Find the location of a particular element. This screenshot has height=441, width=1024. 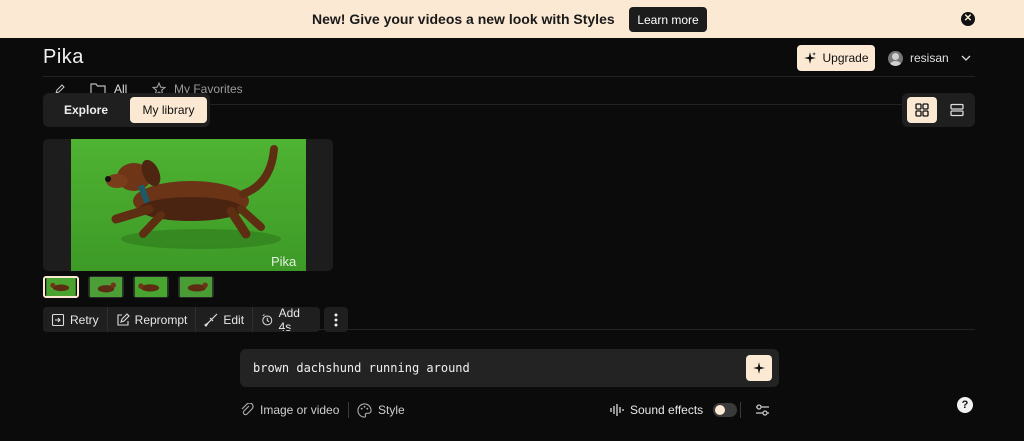

retry-label: Retry is located at coordinates (84, 319).